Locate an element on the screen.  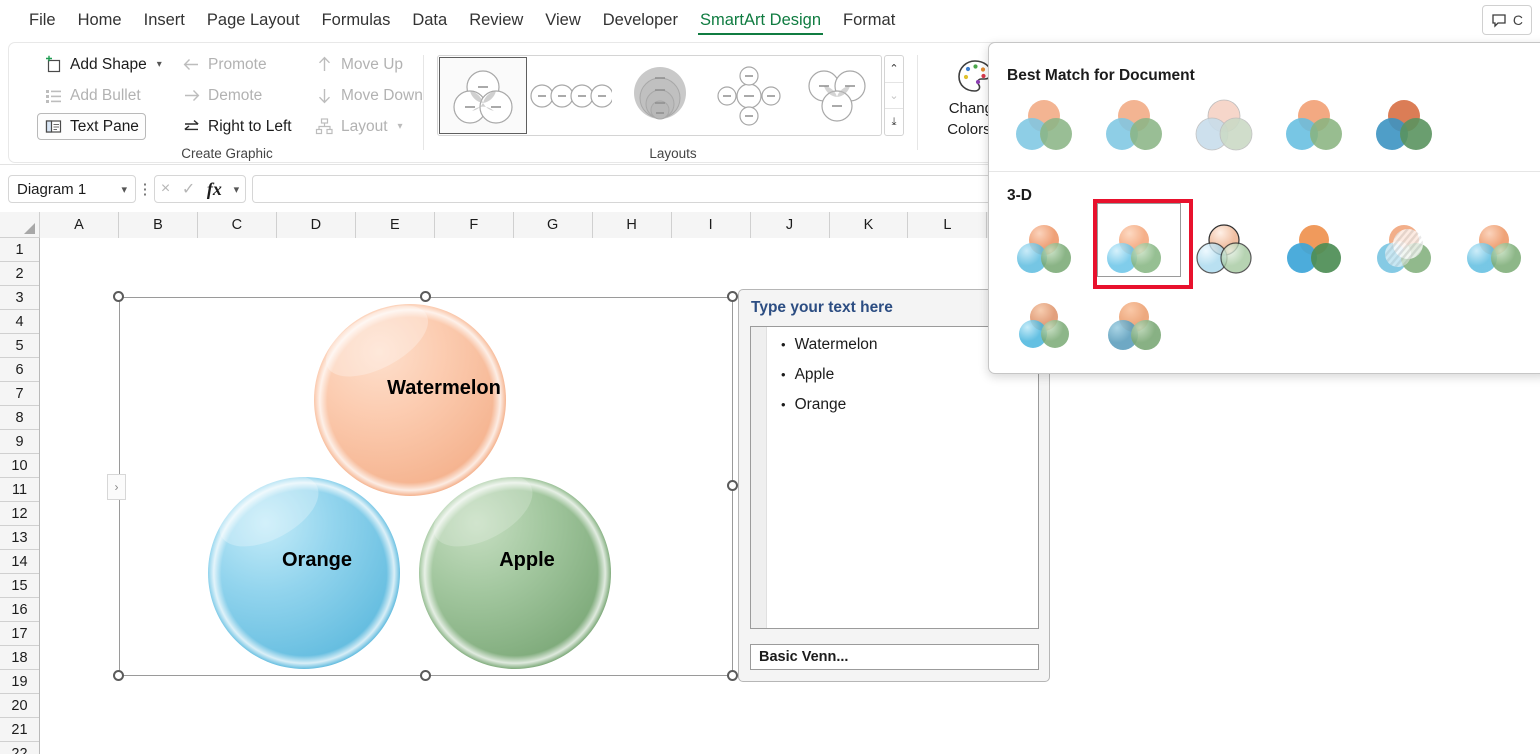
column-header-f: F is located at coordinates (474, 225).